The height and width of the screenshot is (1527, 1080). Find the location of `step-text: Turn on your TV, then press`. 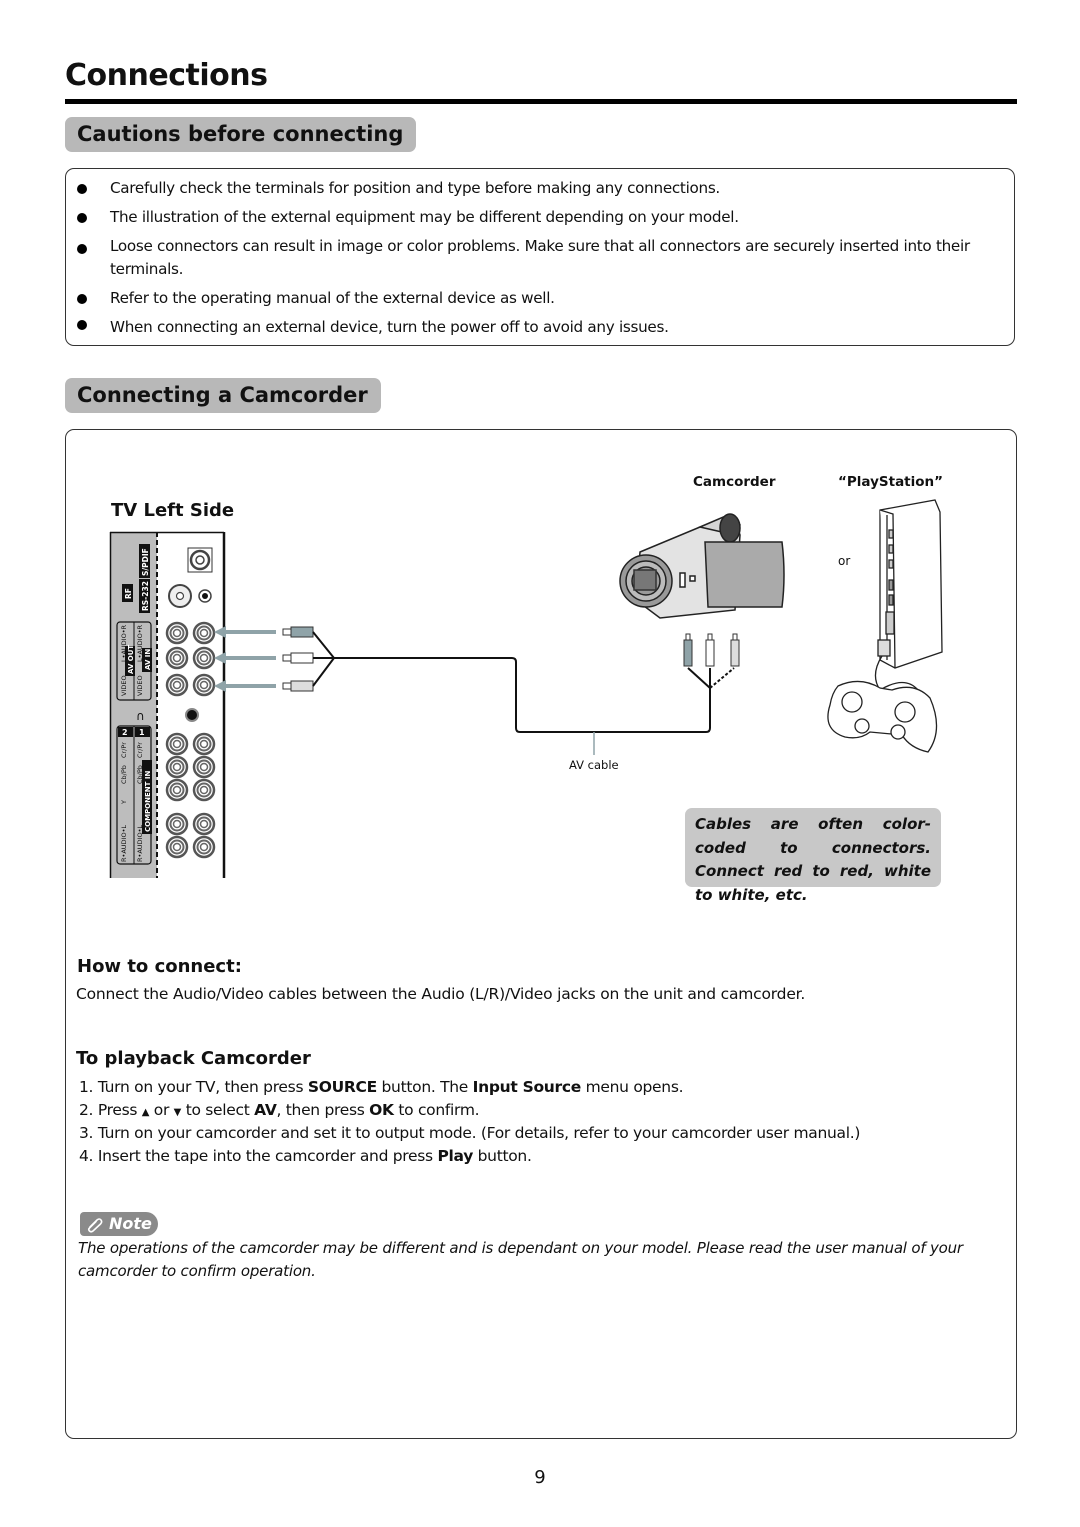

step-text: Turn on your TV, then press is located at coordinates (202, 1087).